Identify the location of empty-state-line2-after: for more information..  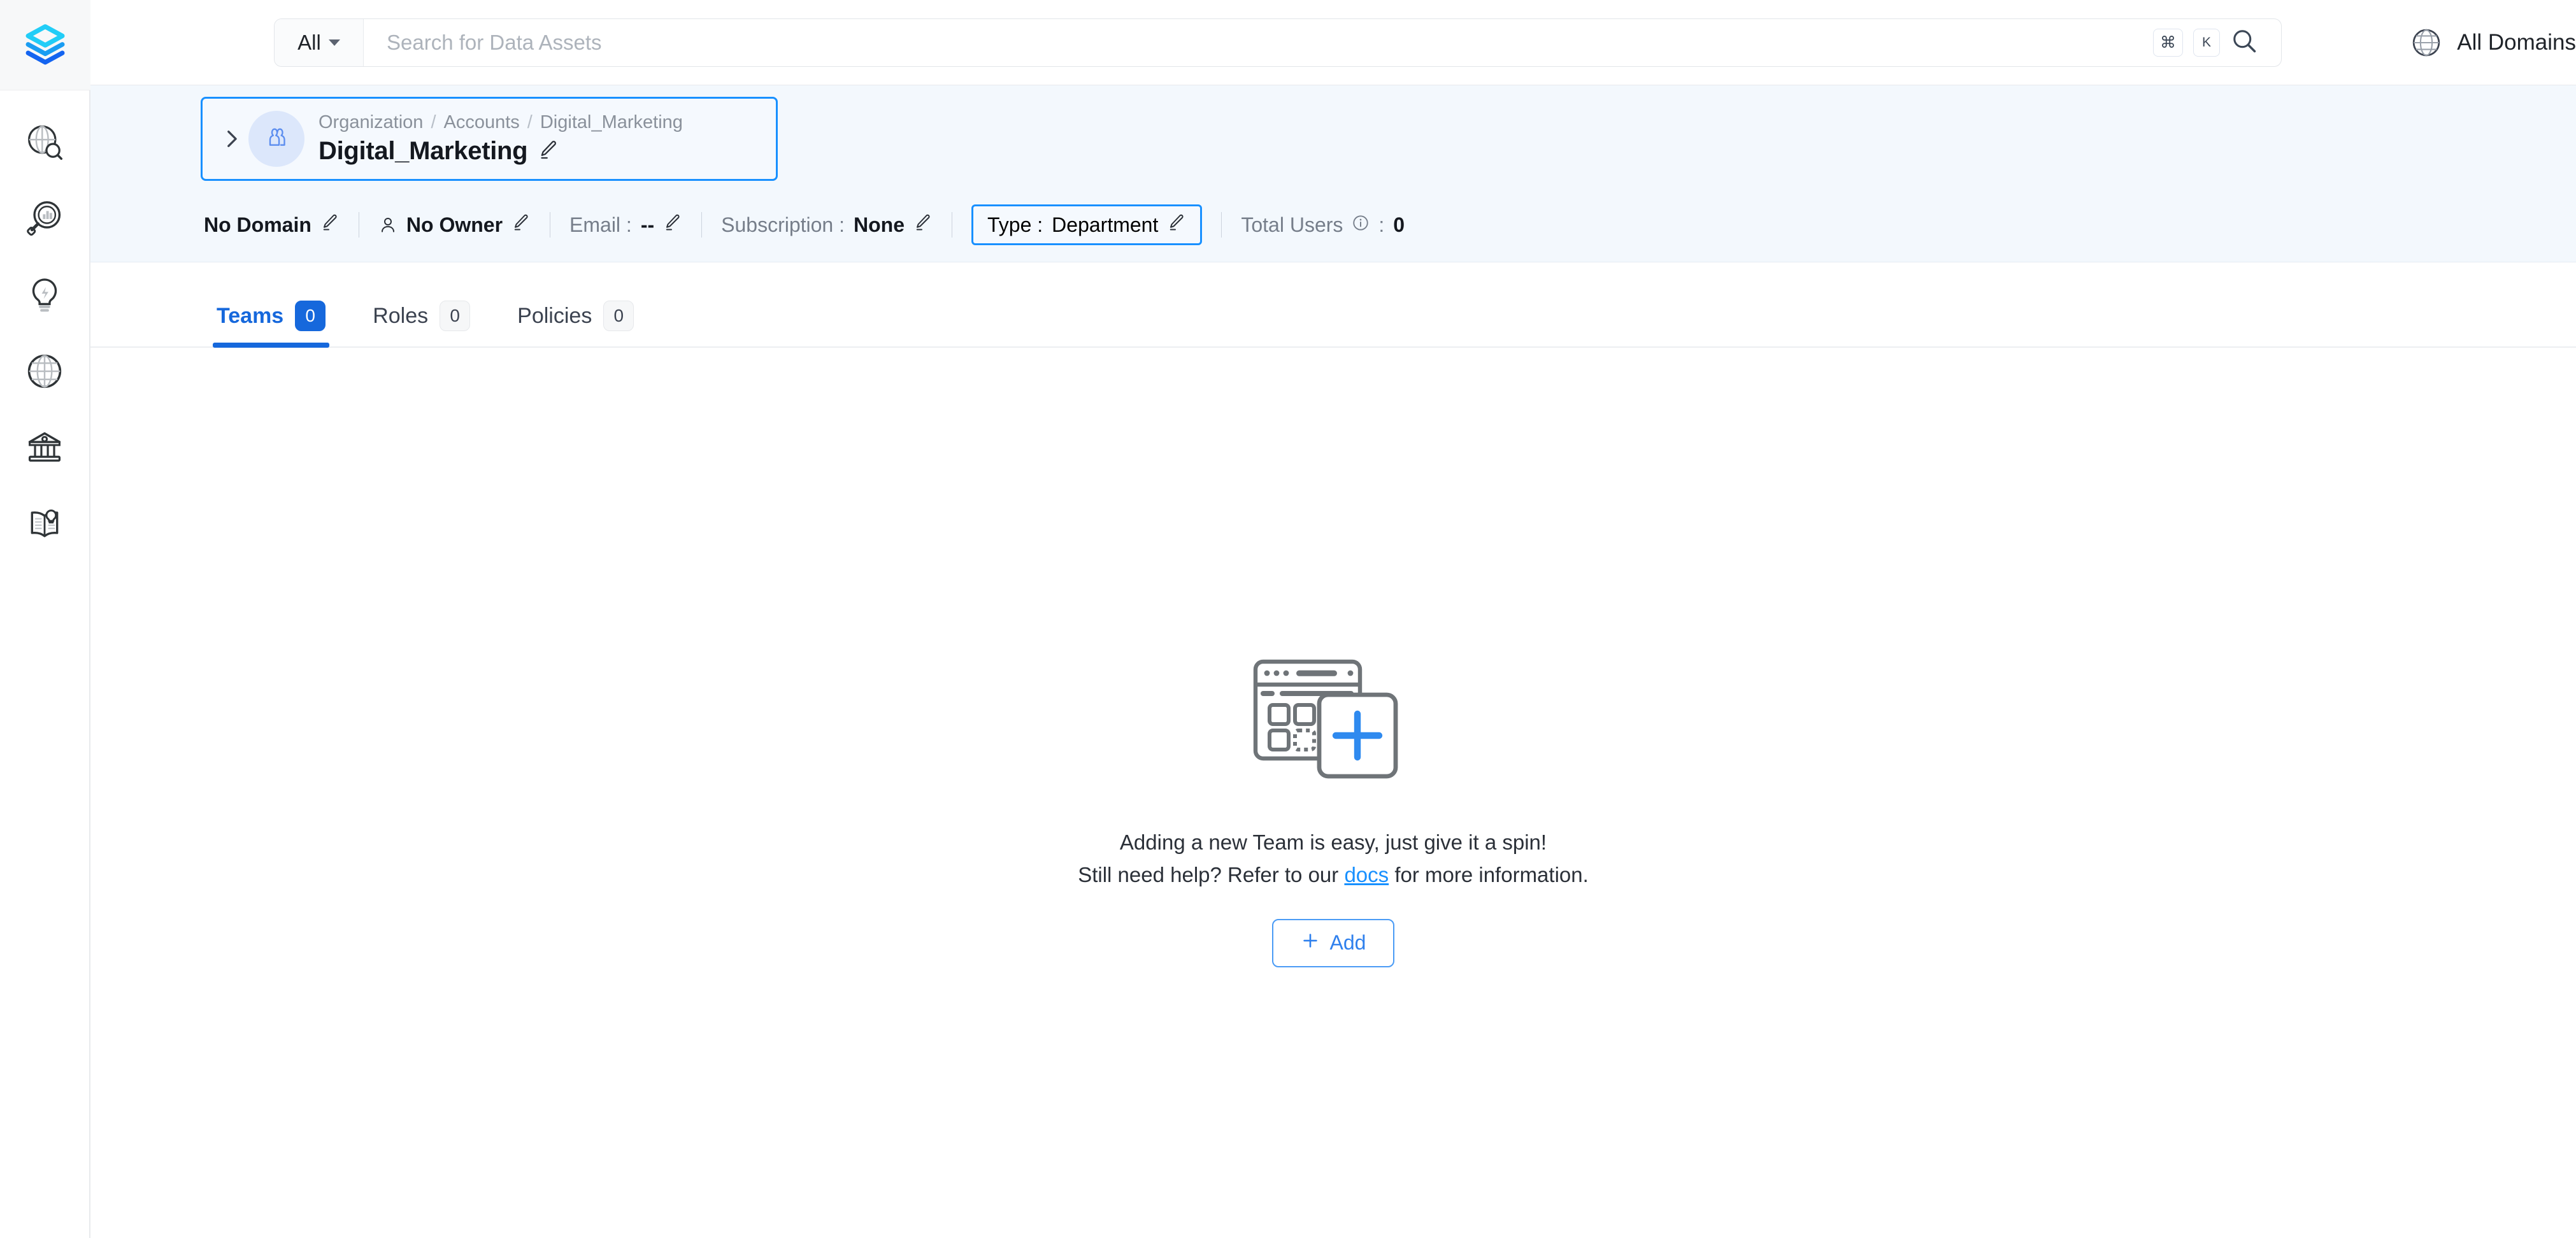
(1489, 874).